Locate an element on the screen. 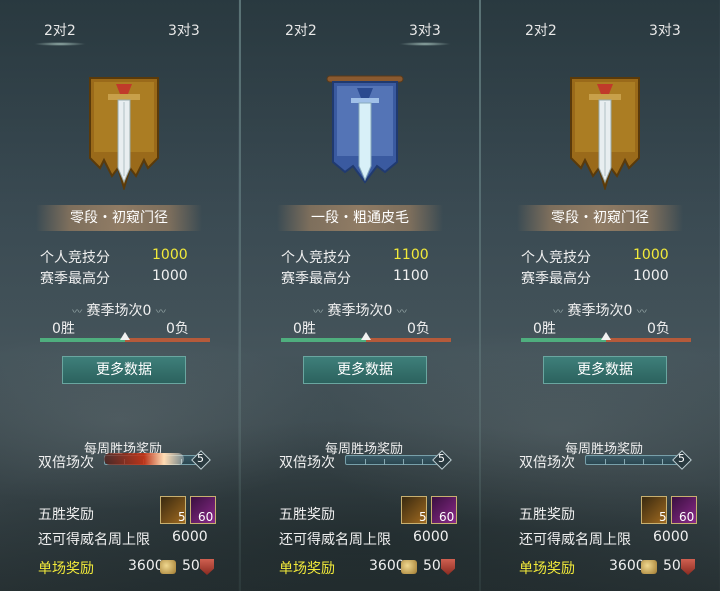 The width and height of the screenshot is (720, 591). ratio-marker-icon is located at coordinates (125, 336).